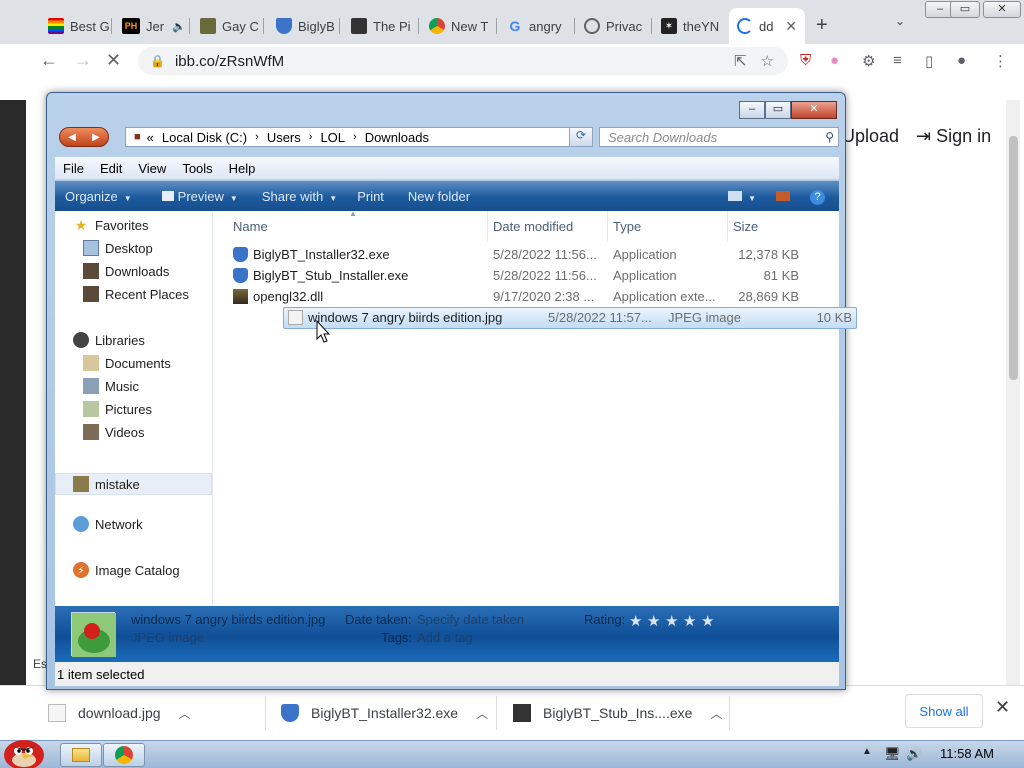  Describe the element at coordinates (719, 137) in the screenshot. I see `search-input: Search Downloads ⚲` at that location.